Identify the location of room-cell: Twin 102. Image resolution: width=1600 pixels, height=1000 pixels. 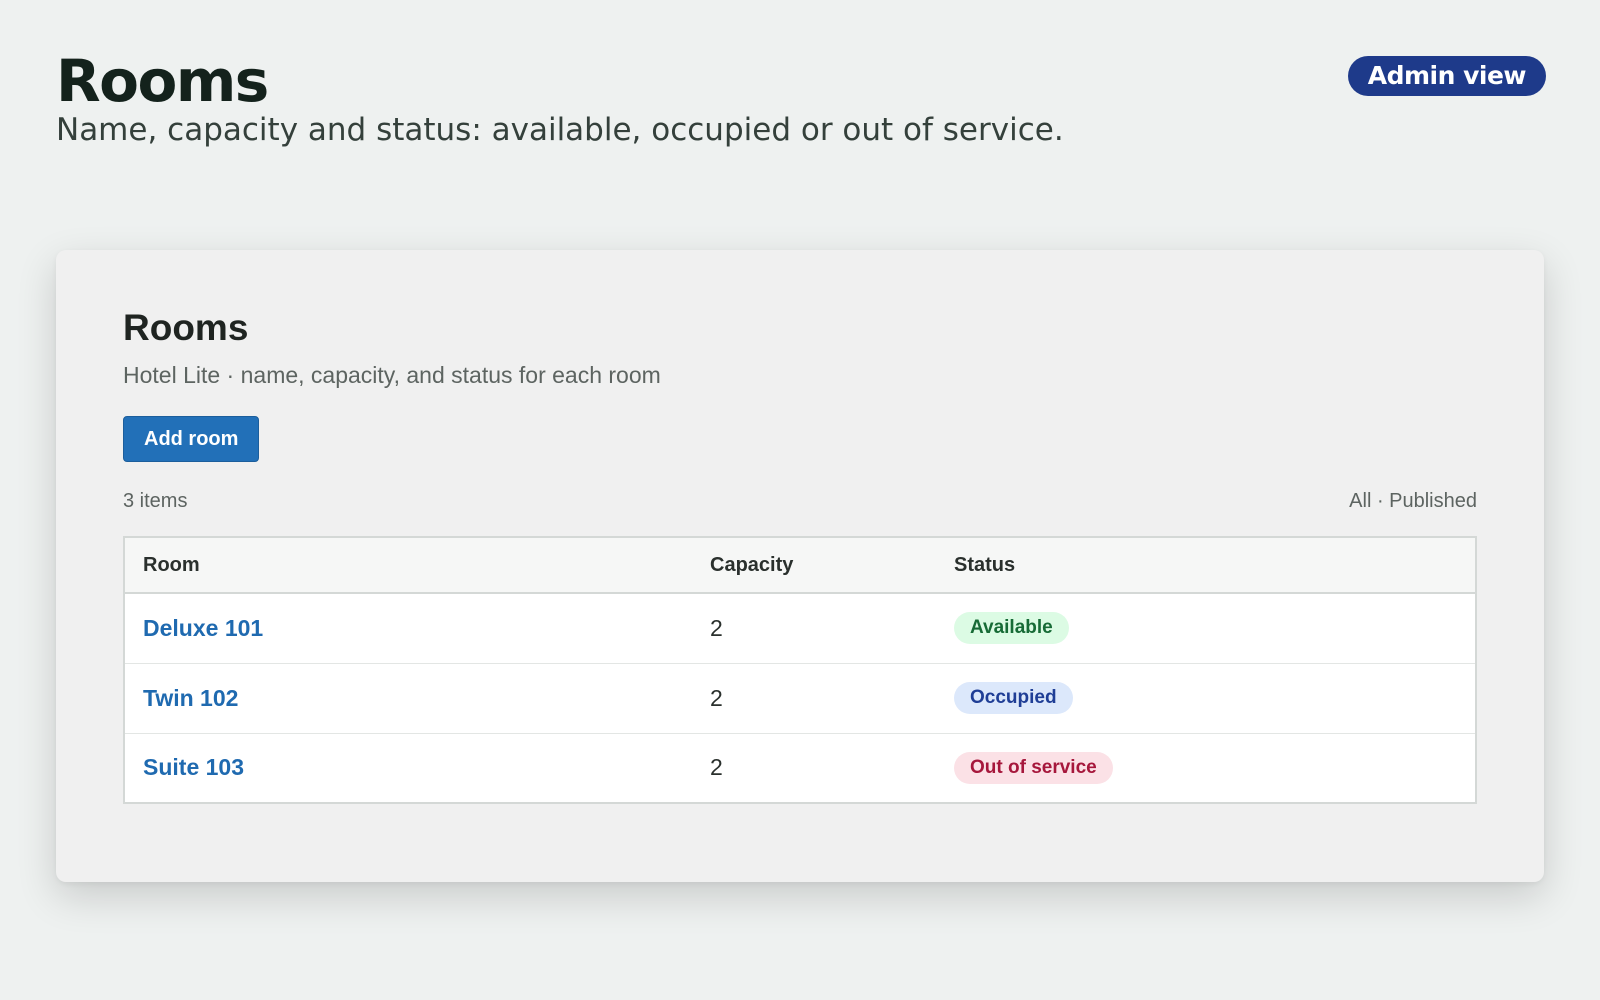
(408, 698).